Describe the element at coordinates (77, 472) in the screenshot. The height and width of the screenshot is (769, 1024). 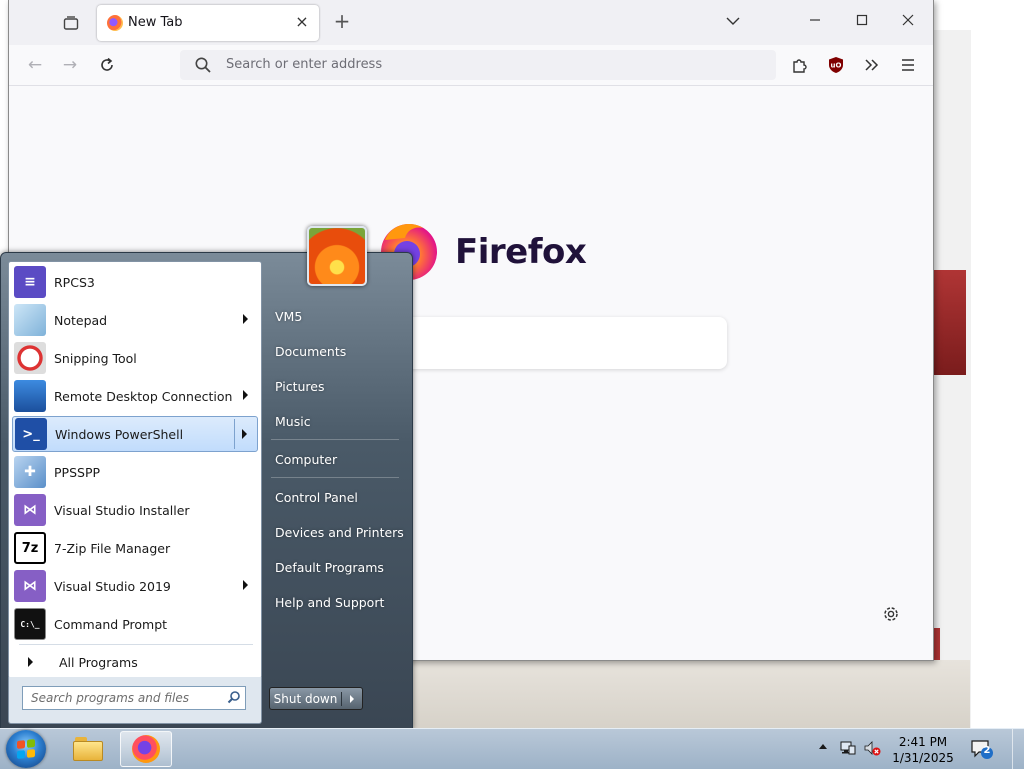
I see `program-label: PPSSPP` at that location.